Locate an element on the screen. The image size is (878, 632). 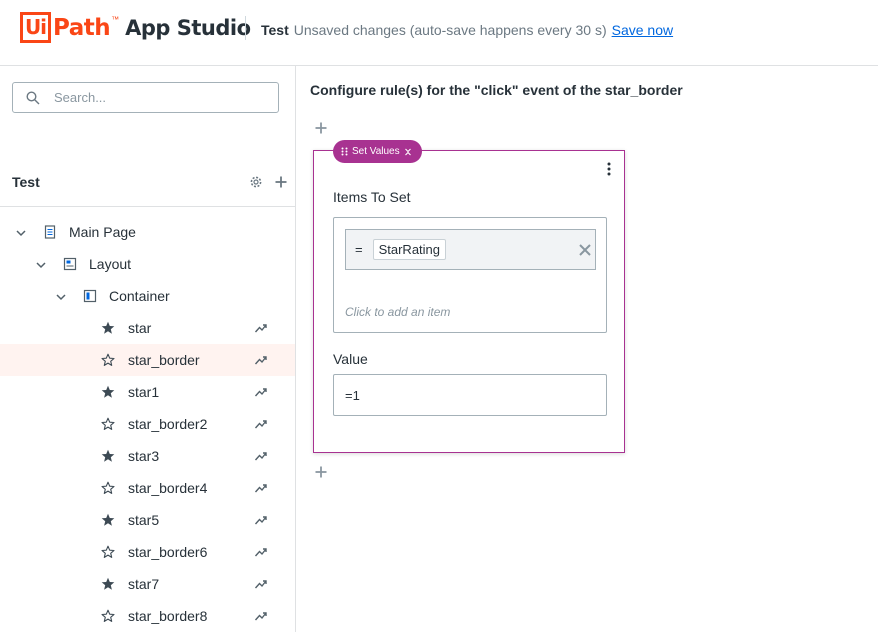
tree-item-star-border6: star_border6 is located at coordinates (147, 552).